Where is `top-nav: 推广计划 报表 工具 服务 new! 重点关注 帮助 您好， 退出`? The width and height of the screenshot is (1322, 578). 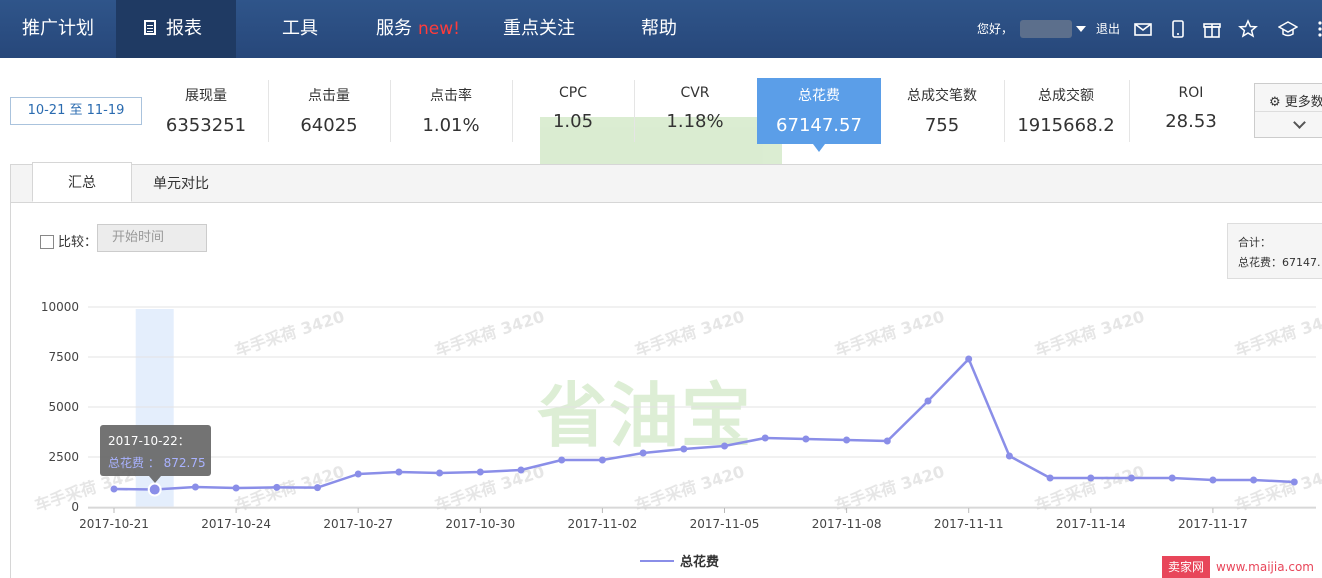
top-nav: 推广计划 报表 工具 服务 new! 重点关注 帮助 您好， 退出 is located at coordinates (661, 29).